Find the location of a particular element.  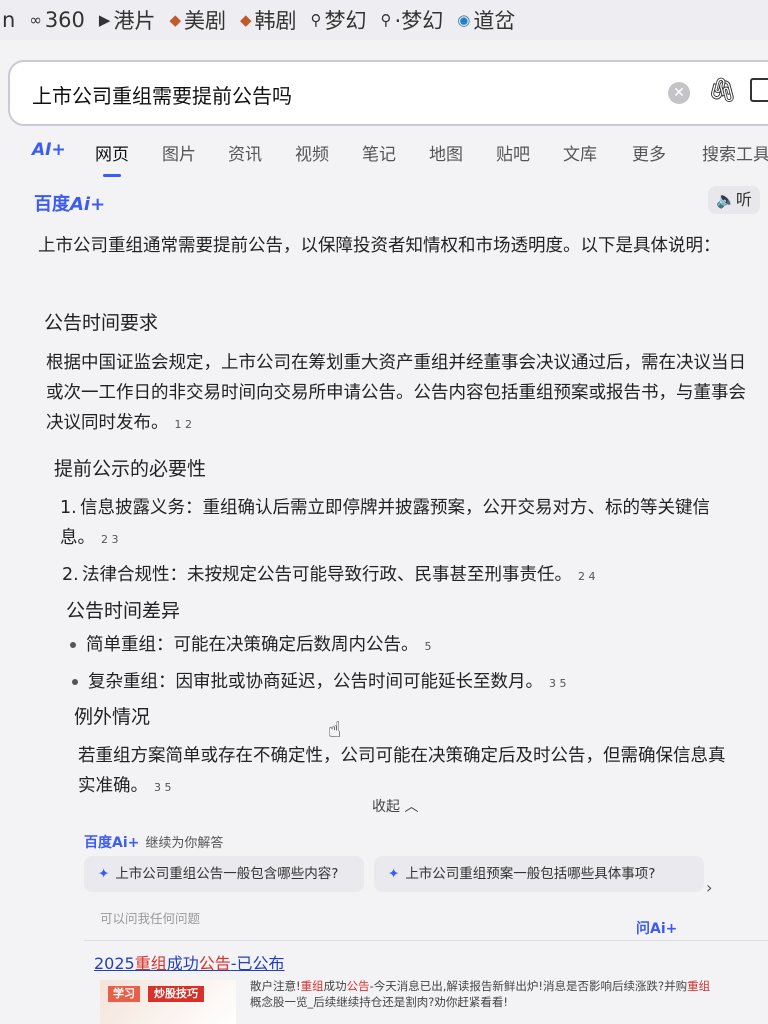

bookmark-360: ∞ 360 is located at coordinates (57, 20).